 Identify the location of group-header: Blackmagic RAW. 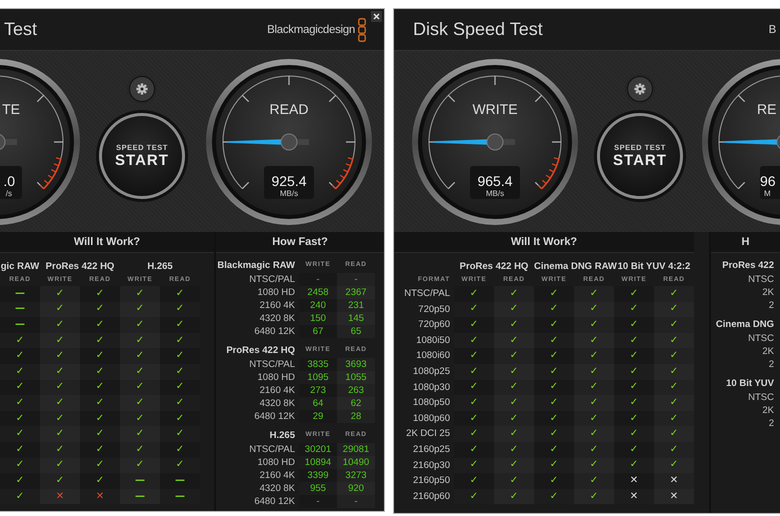
(256, 266).